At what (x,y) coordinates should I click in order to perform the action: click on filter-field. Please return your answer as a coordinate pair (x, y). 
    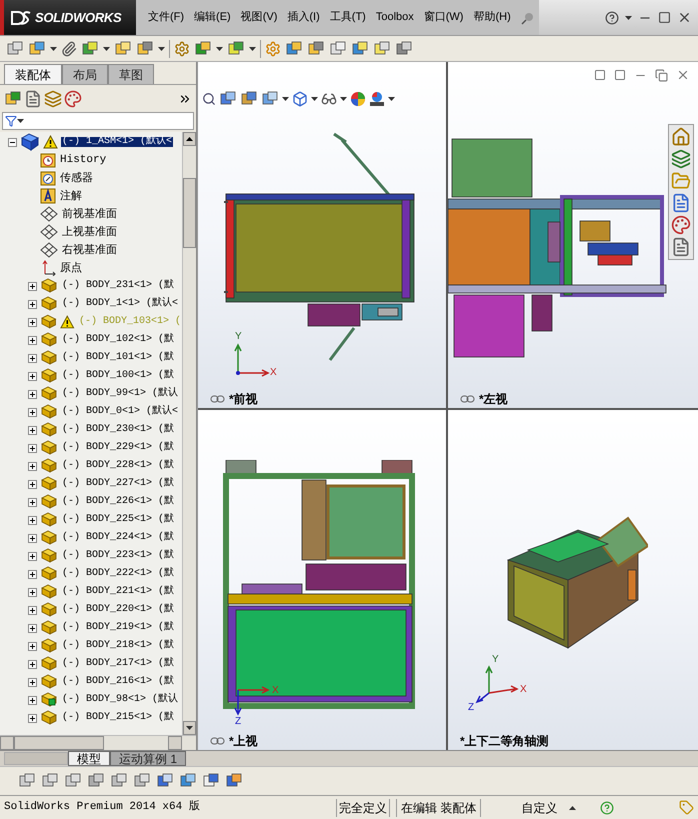
    Looking at the image, I should click on (98, 121).